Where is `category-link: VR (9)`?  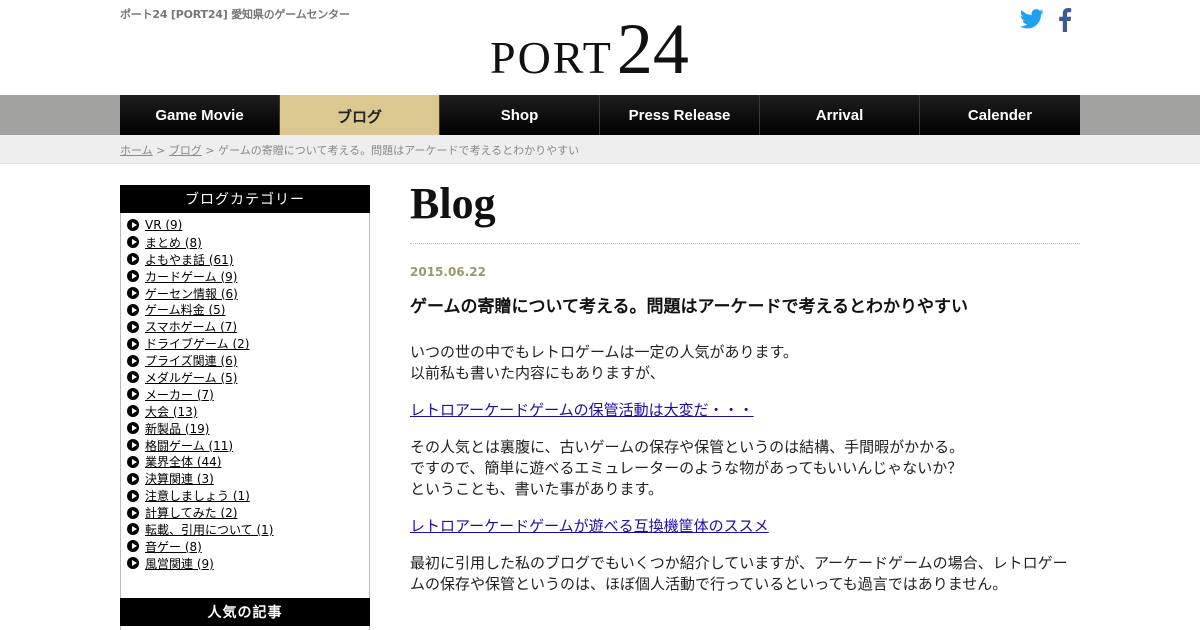
category-link: VR (9) is located at coordinates (163, 225).